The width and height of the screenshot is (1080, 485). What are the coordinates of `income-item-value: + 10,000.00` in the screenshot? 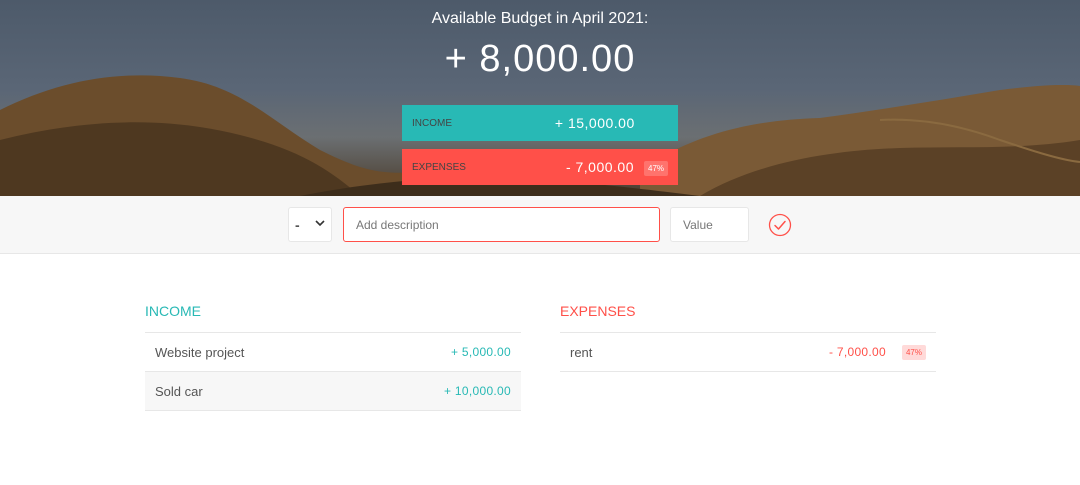 It's located at (477, 391).